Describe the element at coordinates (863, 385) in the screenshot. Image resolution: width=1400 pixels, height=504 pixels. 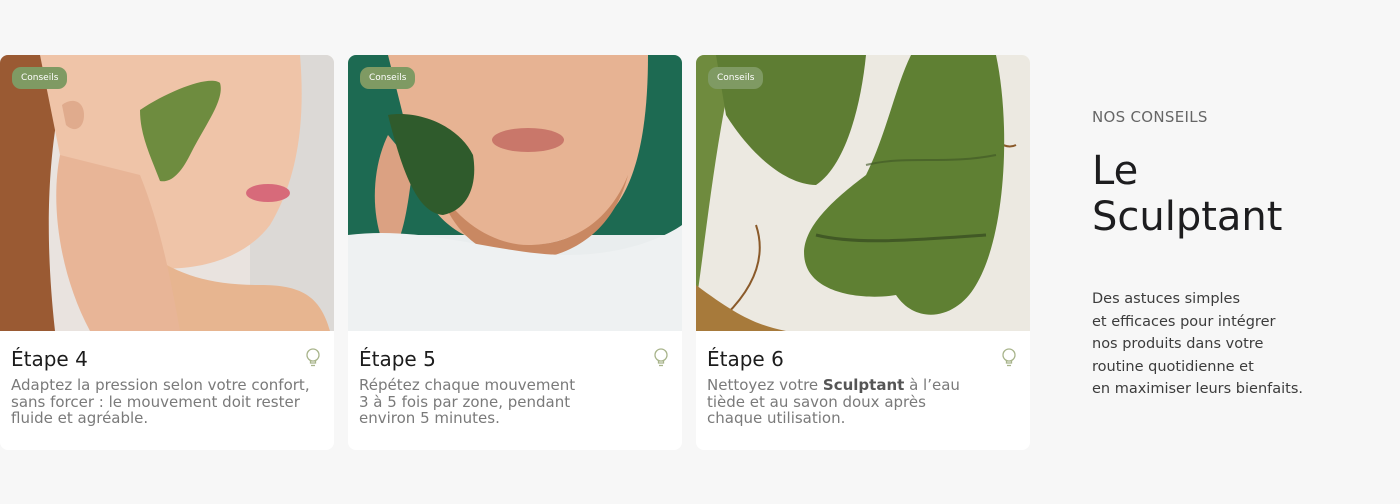
I see `product-name: Sculptant` at that location.